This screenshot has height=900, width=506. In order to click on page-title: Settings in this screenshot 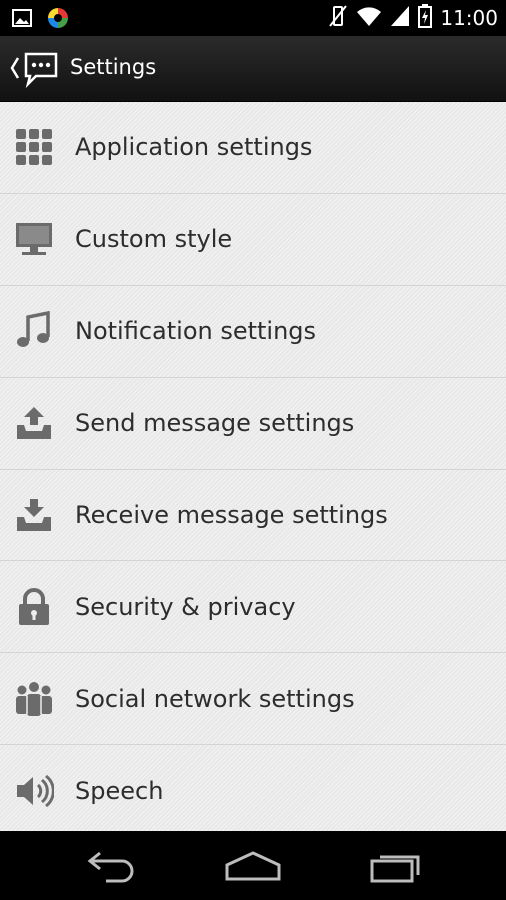, I will do `click(113, 67)`.